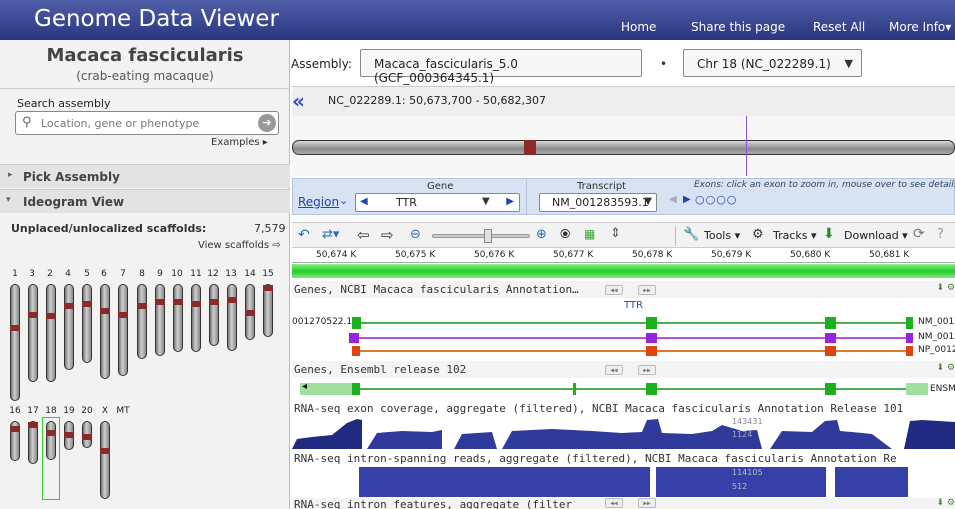  Describe the element at coordinates (623, 369) in the screenshot. I see `track-title-ensembl: Genes, Ensembl release 102 ◀◀ ▶▶ ⬇ ⚙` at that location.